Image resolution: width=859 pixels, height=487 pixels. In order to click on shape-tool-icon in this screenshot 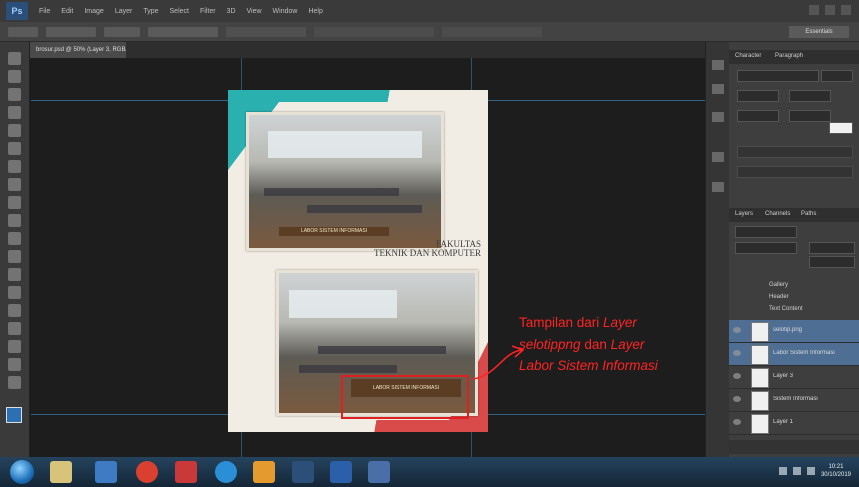, I will do `click(14, 364)`.